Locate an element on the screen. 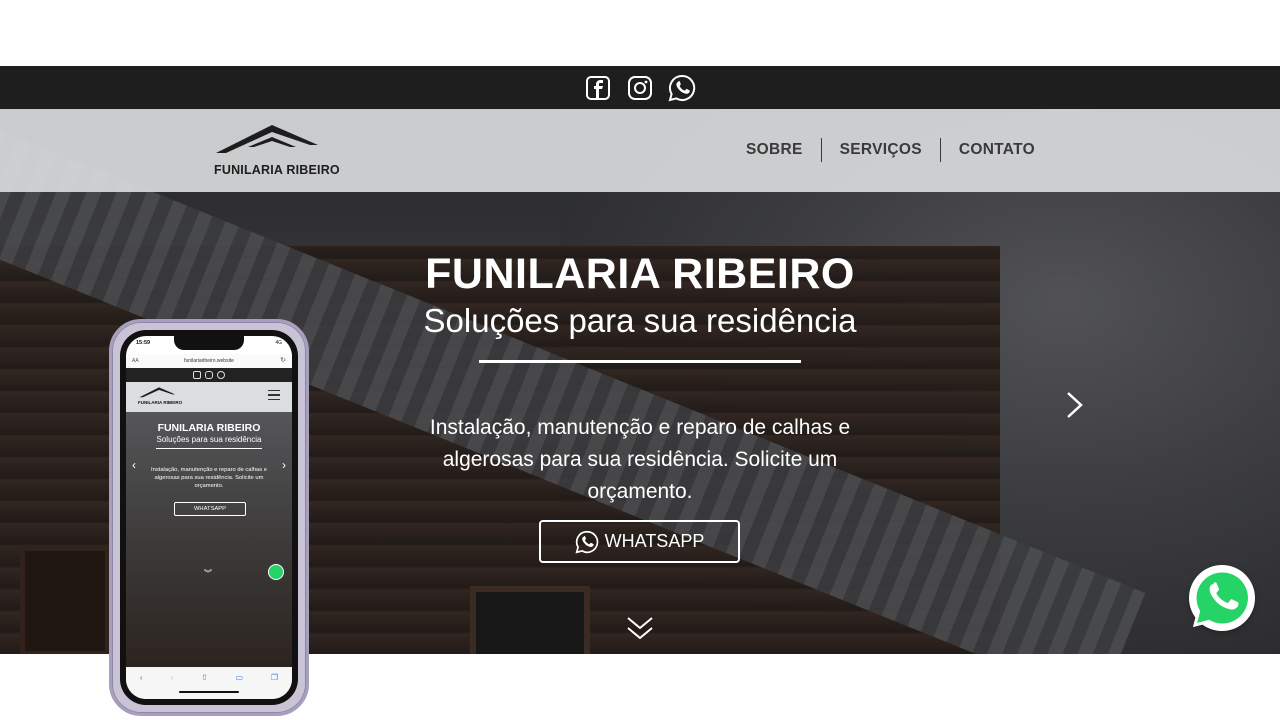  chevron-double-down-icon is located at coordinates (640, 628).